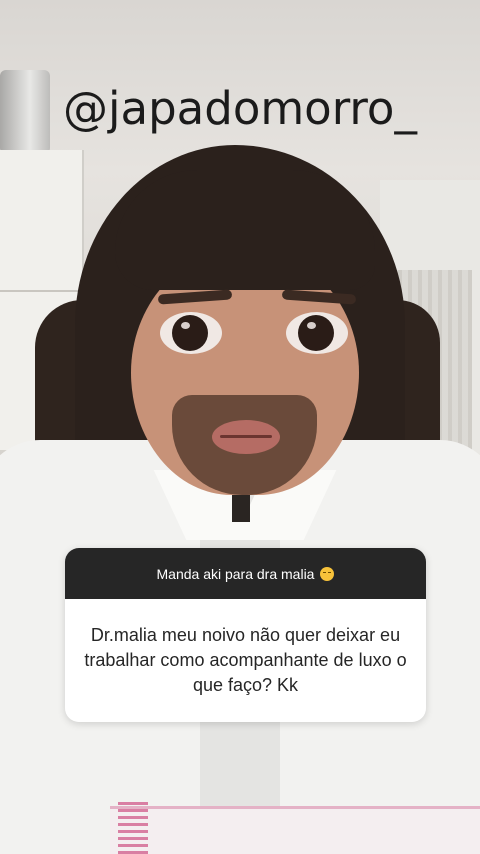 The width and height of the screenshot is (480, 854). Describe the element at coordinates (235, 573) in the screenshot. I see `question-prompt: Manda aki para dra malia` at that location.